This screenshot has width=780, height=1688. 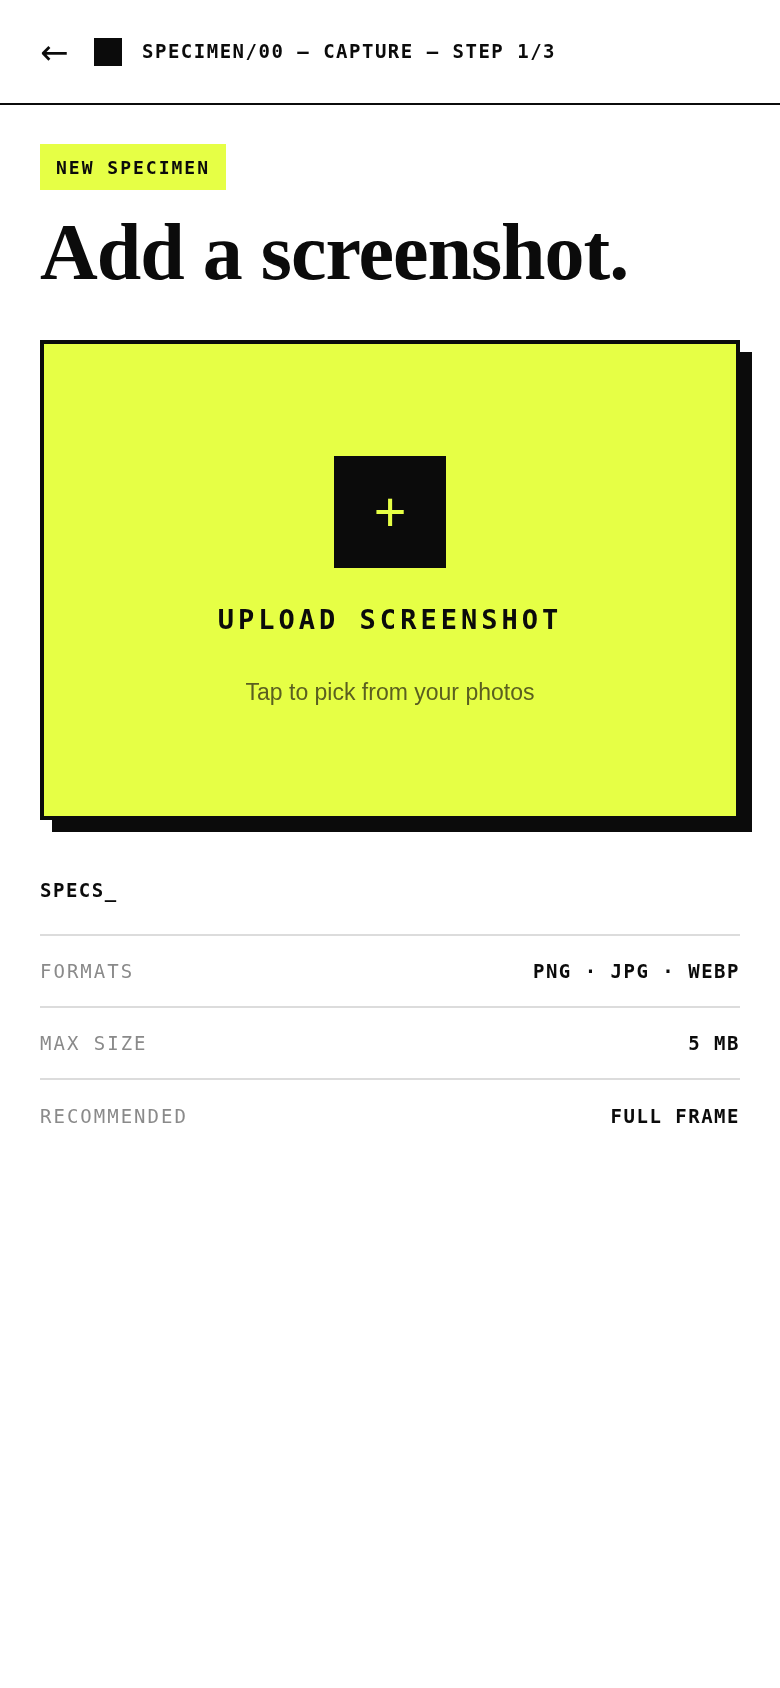 What do you see at coordinates (349, 52) in the screenshot?
I see `breadcrumb-title: SPECIMEN/00 — CAPTURE — STEP 1/3` at bounding box center [349, 52].